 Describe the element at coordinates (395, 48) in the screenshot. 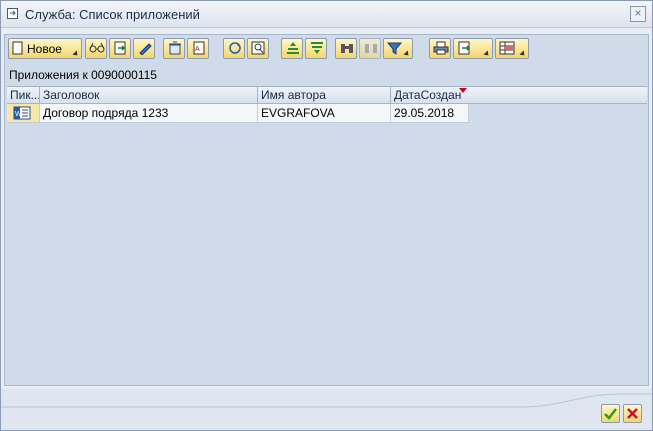

I see `filter-icon` at that location.